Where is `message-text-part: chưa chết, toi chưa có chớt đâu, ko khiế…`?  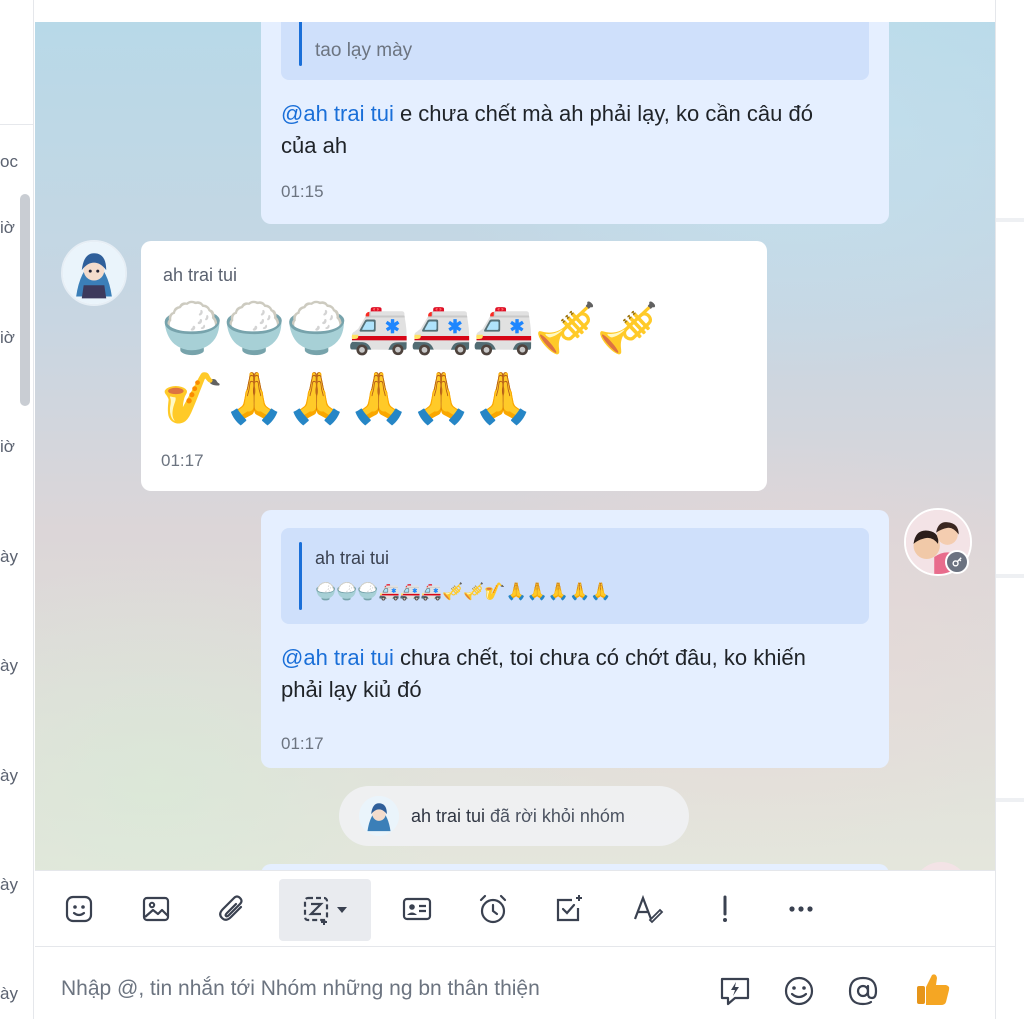
message-text-part: chưa chết, toi chưa có chớt đâu, ko khiế… is located at coordinates (599, 657).